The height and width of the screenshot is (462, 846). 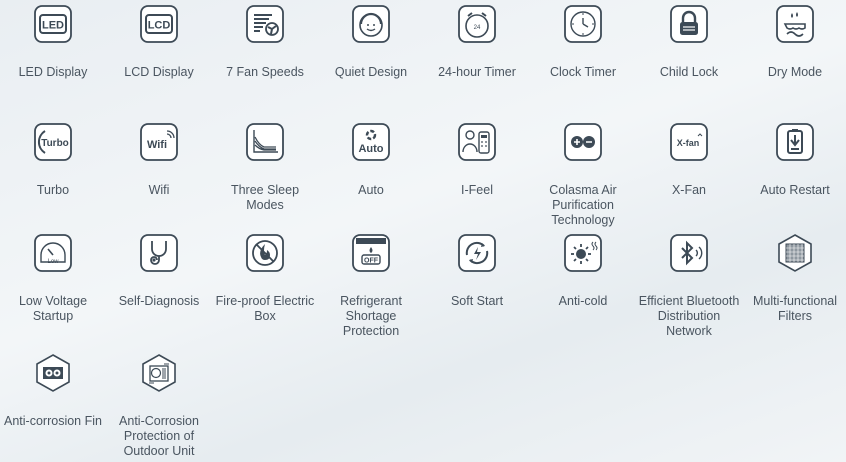 I want to click on ifeel-icon, so click(x=477, y=142).